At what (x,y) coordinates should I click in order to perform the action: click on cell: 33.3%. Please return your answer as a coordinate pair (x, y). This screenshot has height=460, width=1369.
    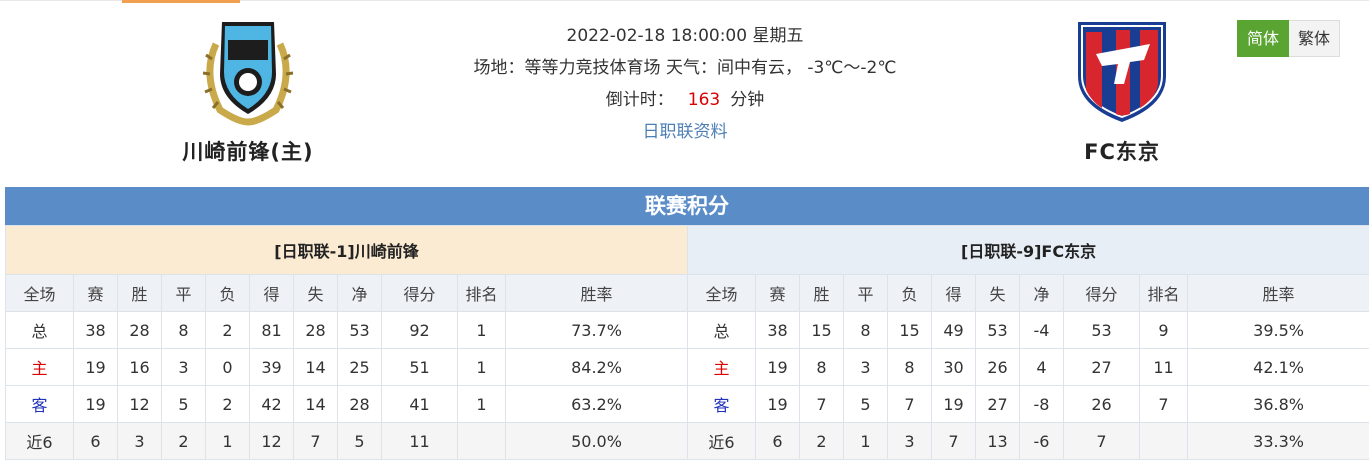
    Looking at the image, I should click on (1278, 441).